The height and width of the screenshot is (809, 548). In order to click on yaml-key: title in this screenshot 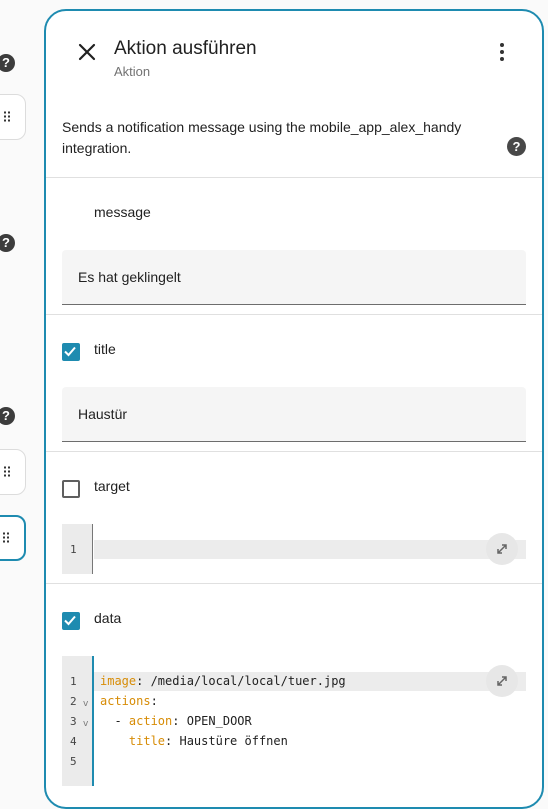, I will do `click(147, 741)`.